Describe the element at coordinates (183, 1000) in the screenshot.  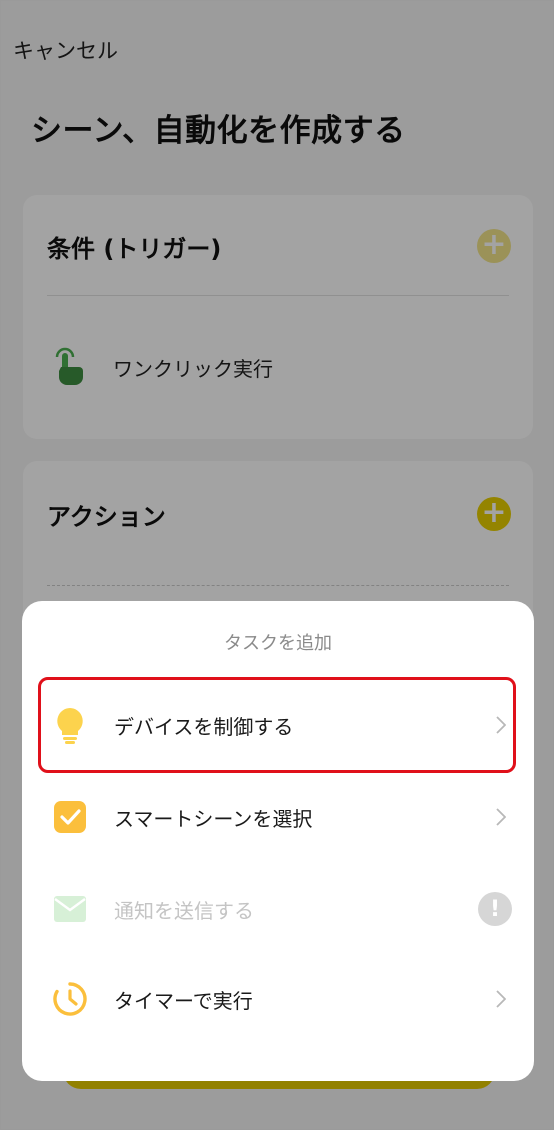
I see `option-label: タイマーで実行` at that location.